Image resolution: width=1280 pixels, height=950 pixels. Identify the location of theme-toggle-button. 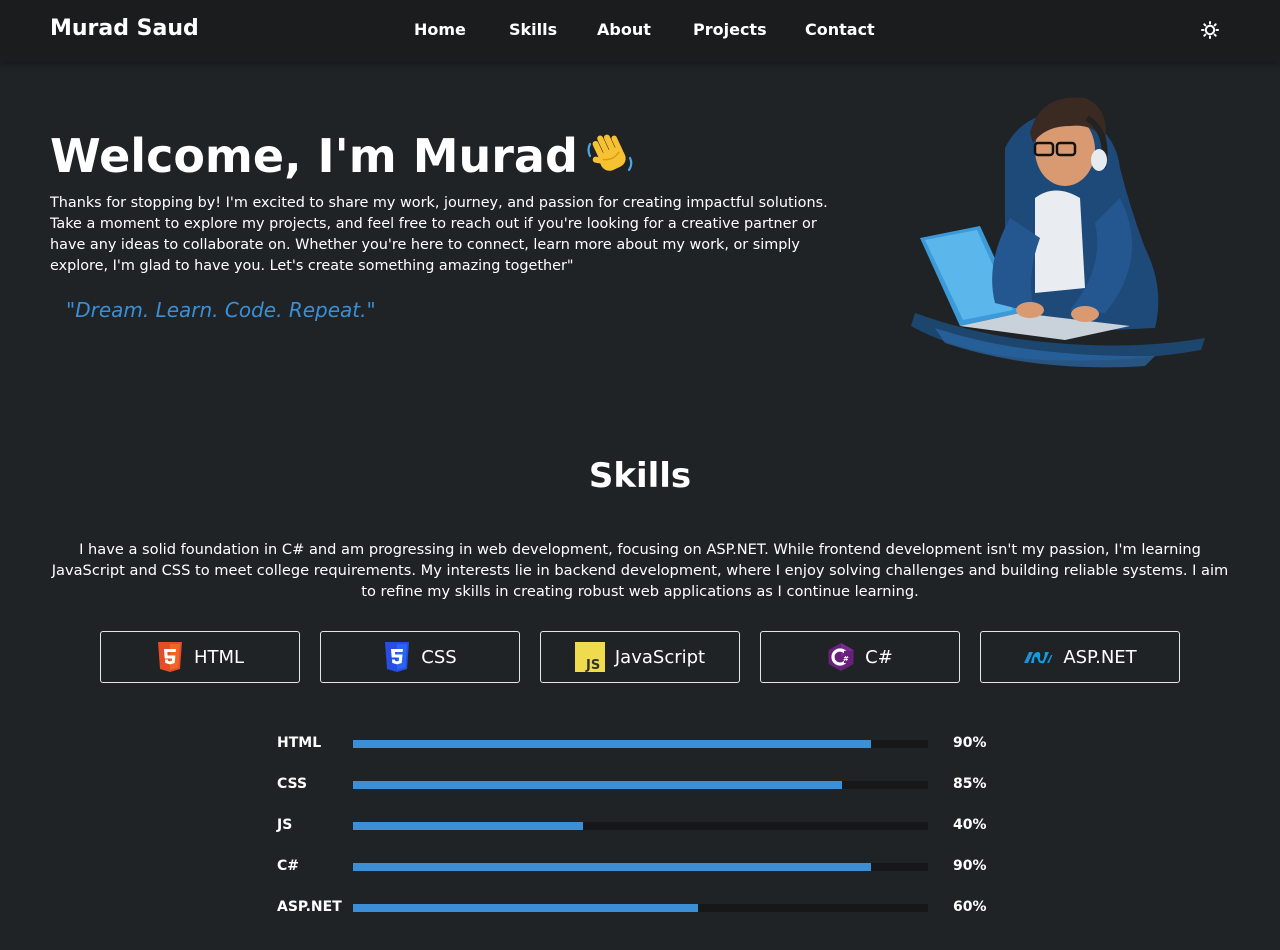
(1210, 30).